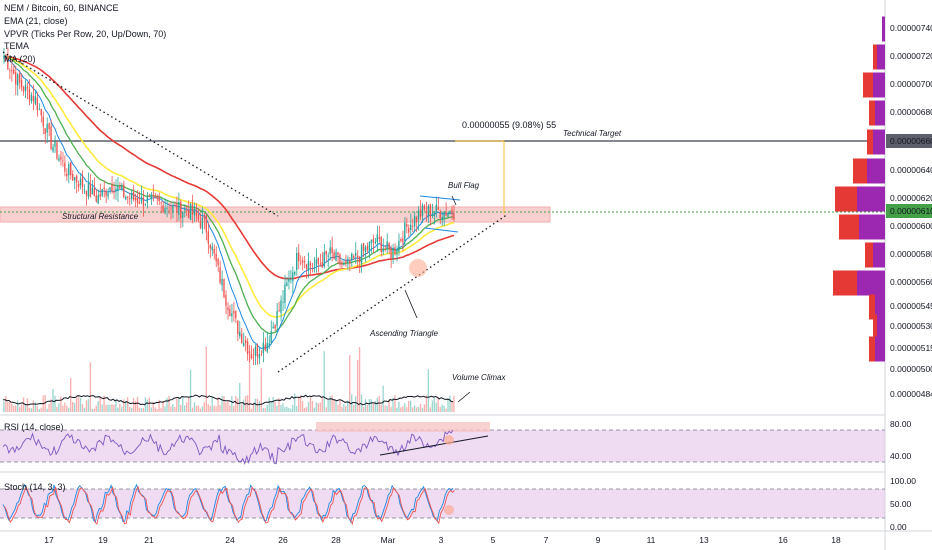  I want to click on rsi-tick-label: 40.00, so click(901, 456).